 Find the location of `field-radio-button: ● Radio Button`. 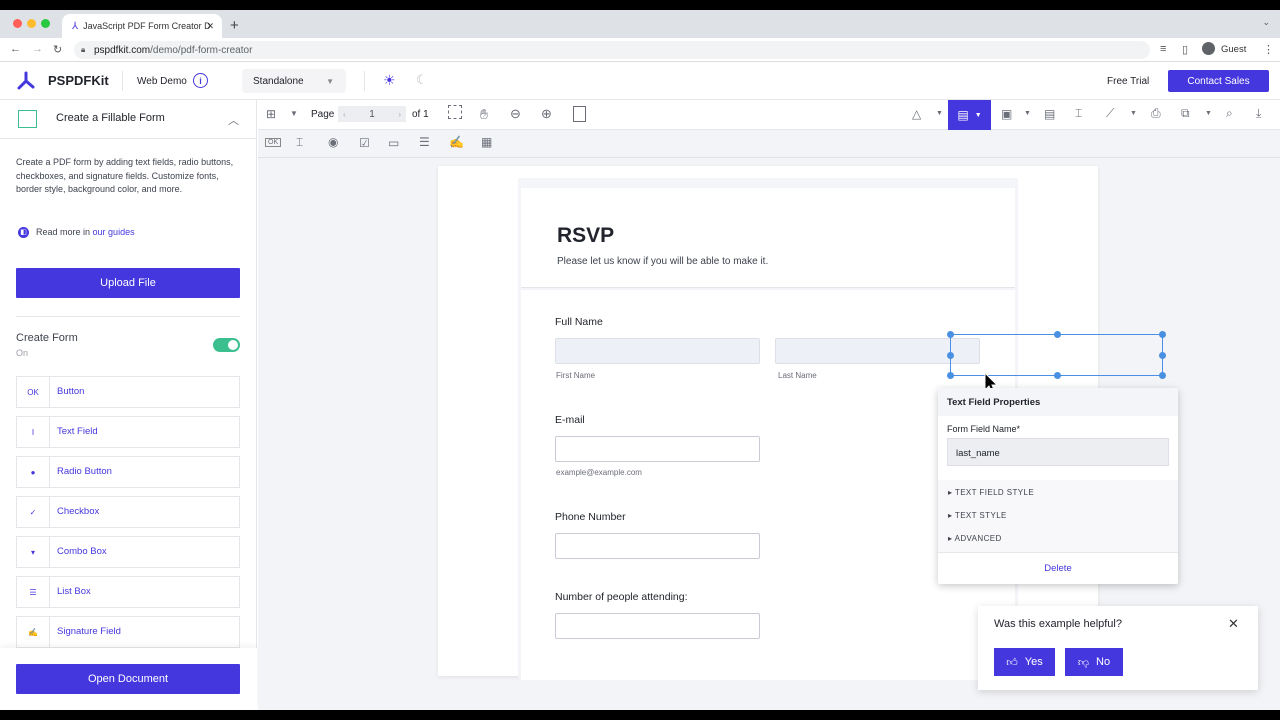

field-radio-button: ● Radio Button is located at coordinates (128, 472).